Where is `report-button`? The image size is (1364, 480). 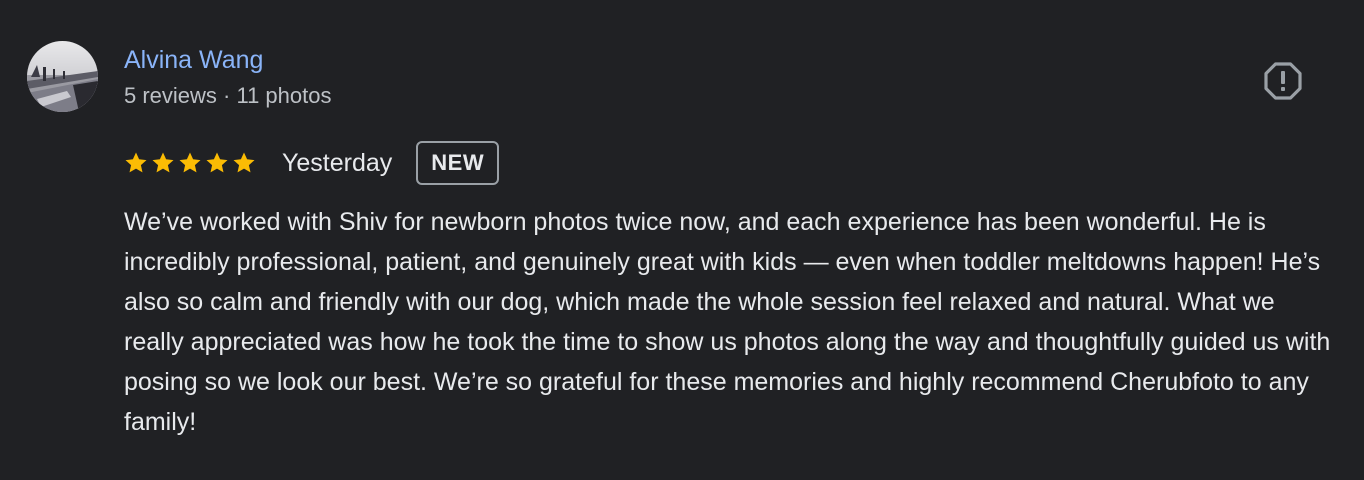 report-button is located at coordinates (1283, 81).